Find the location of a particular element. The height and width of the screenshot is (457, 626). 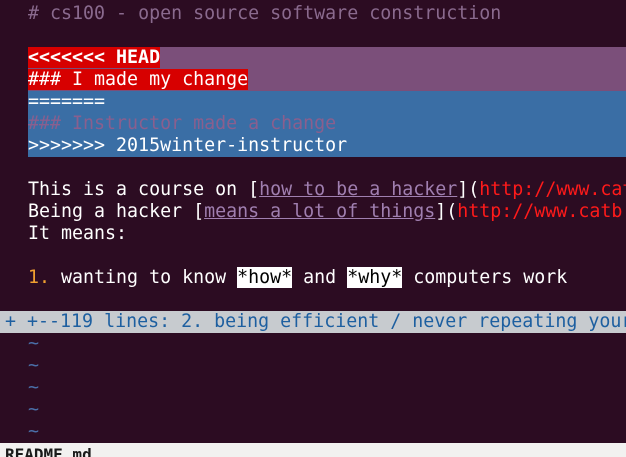

list-and: and is located at coordinates (320, 277).